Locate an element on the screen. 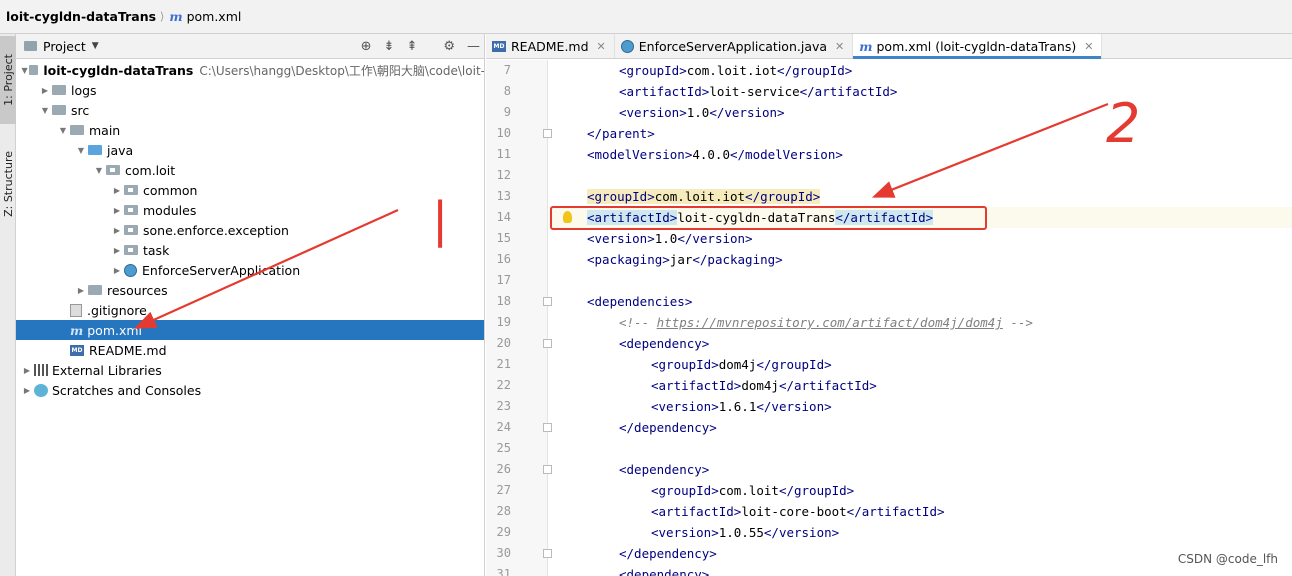 This screenshot has height=576, width=1292. tree-item: ▶mpom.xml is located at coordinates (250, 330).